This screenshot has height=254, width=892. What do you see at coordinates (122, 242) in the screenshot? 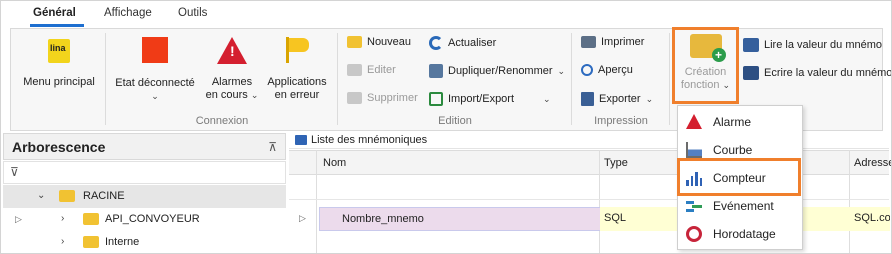
I see `tree-item-label: Interne` at bounding box center [122, 242].